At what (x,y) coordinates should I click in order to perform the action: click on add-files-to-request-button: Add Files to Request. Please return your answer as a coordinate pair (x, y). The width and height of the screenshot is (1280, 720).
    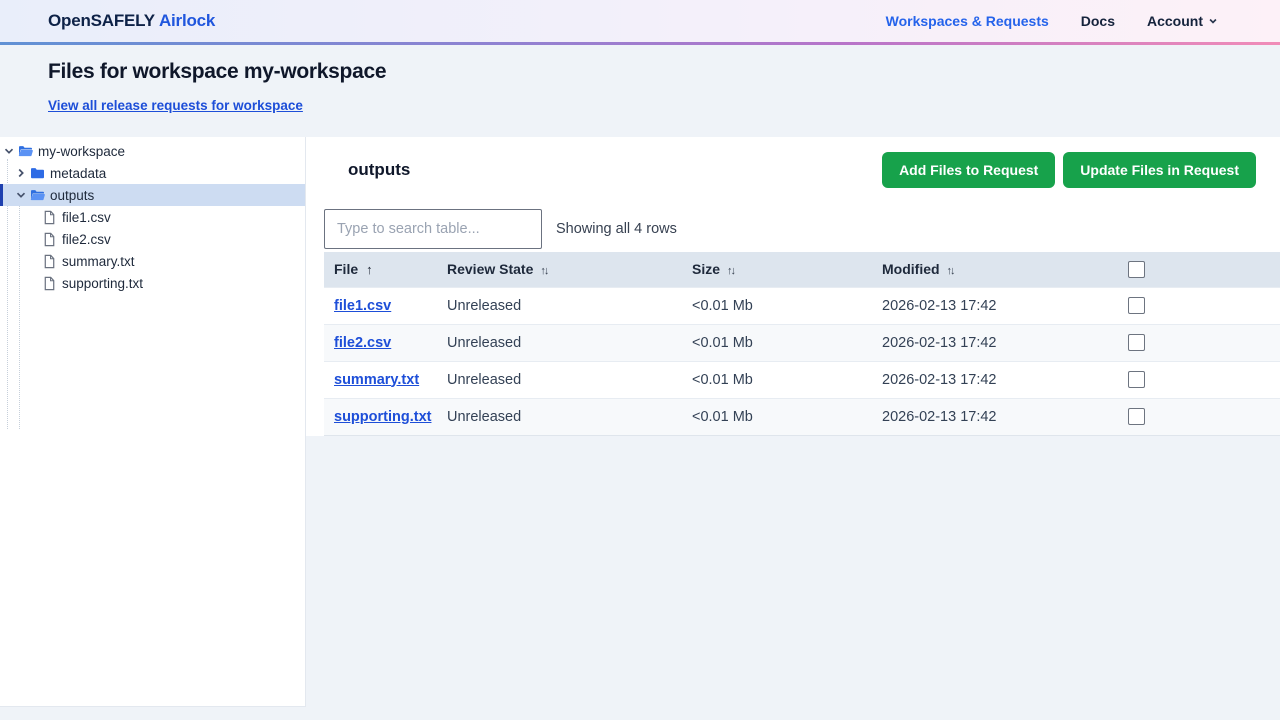
    Looking at the image, I should click on (969, 170).